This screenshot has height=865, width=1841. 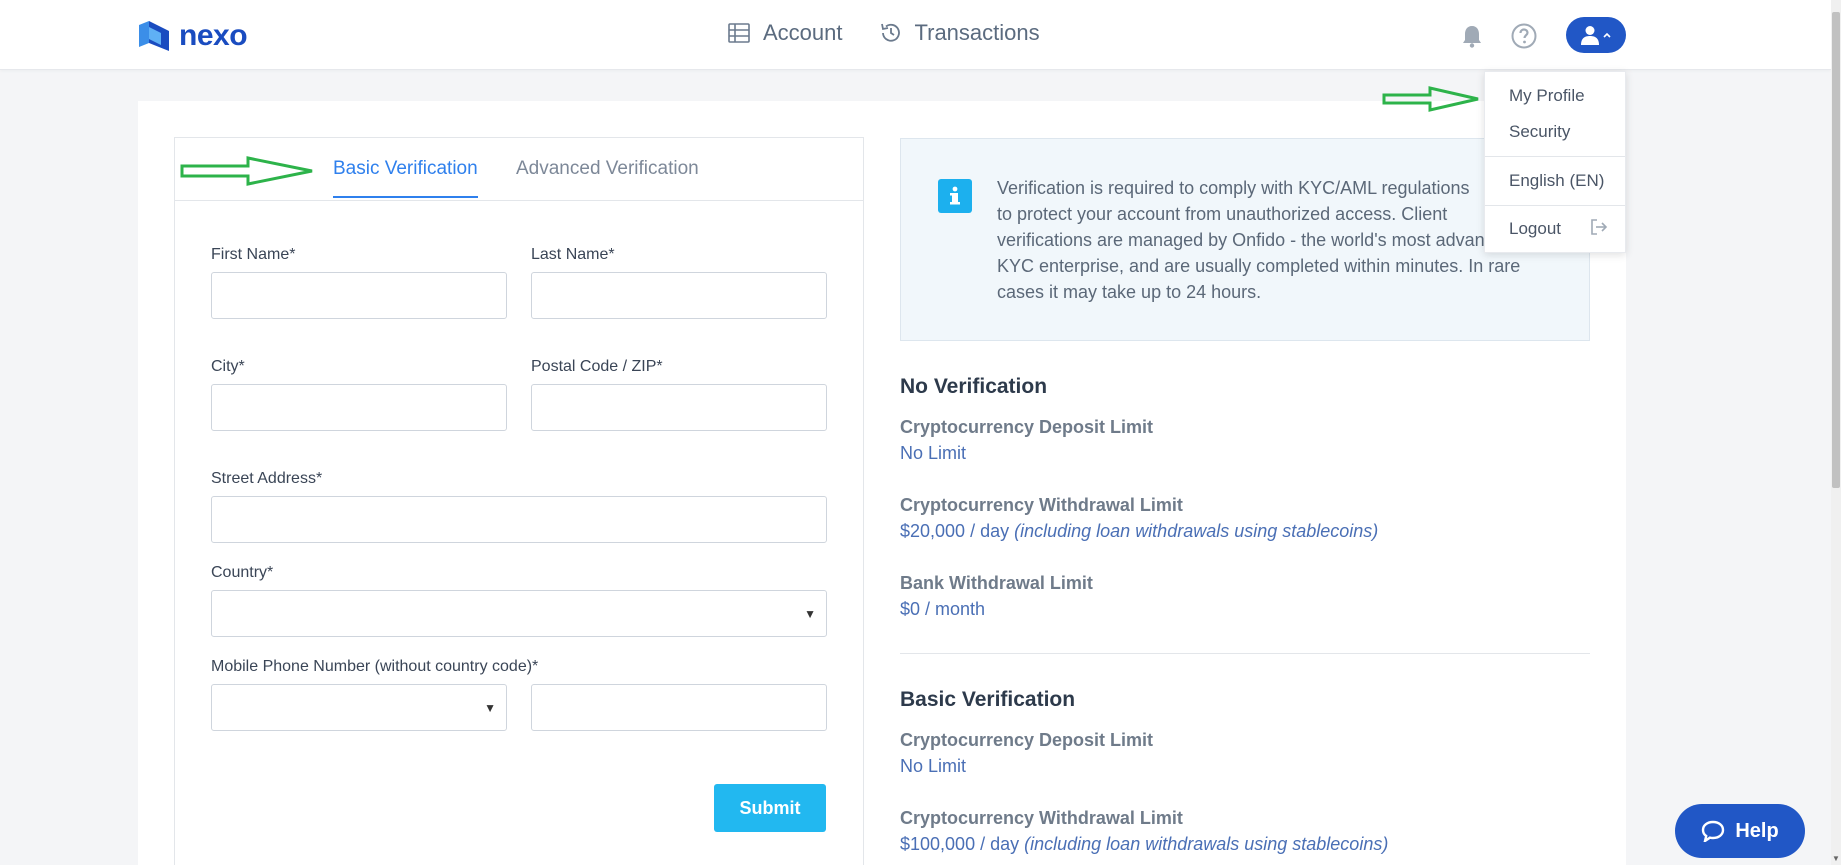 I want to click on nav-transactions-label: Transactions, so click(x=977, y=32).